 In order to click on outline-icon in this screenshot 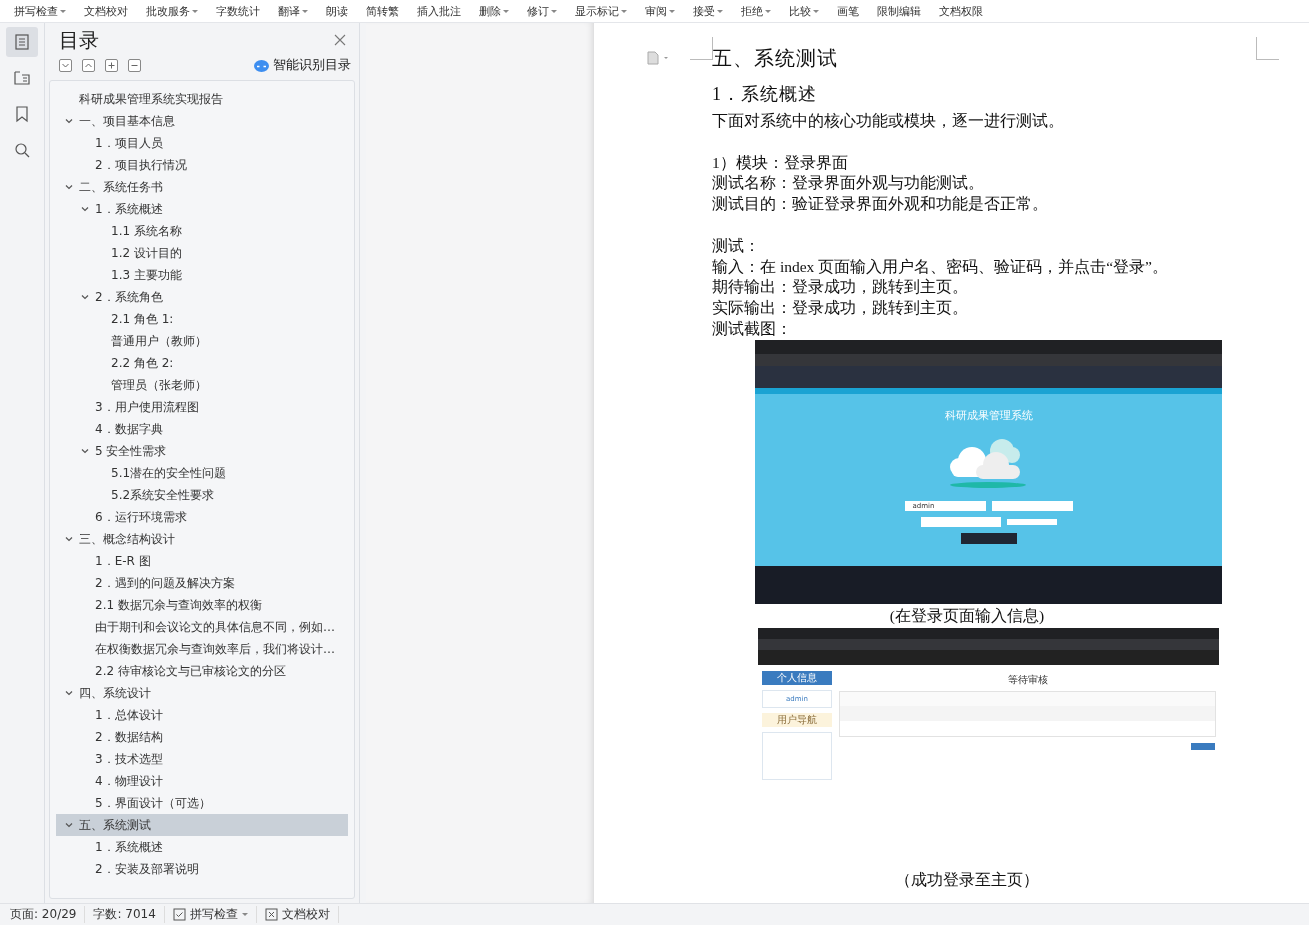, I will do `click(22, 78)`.